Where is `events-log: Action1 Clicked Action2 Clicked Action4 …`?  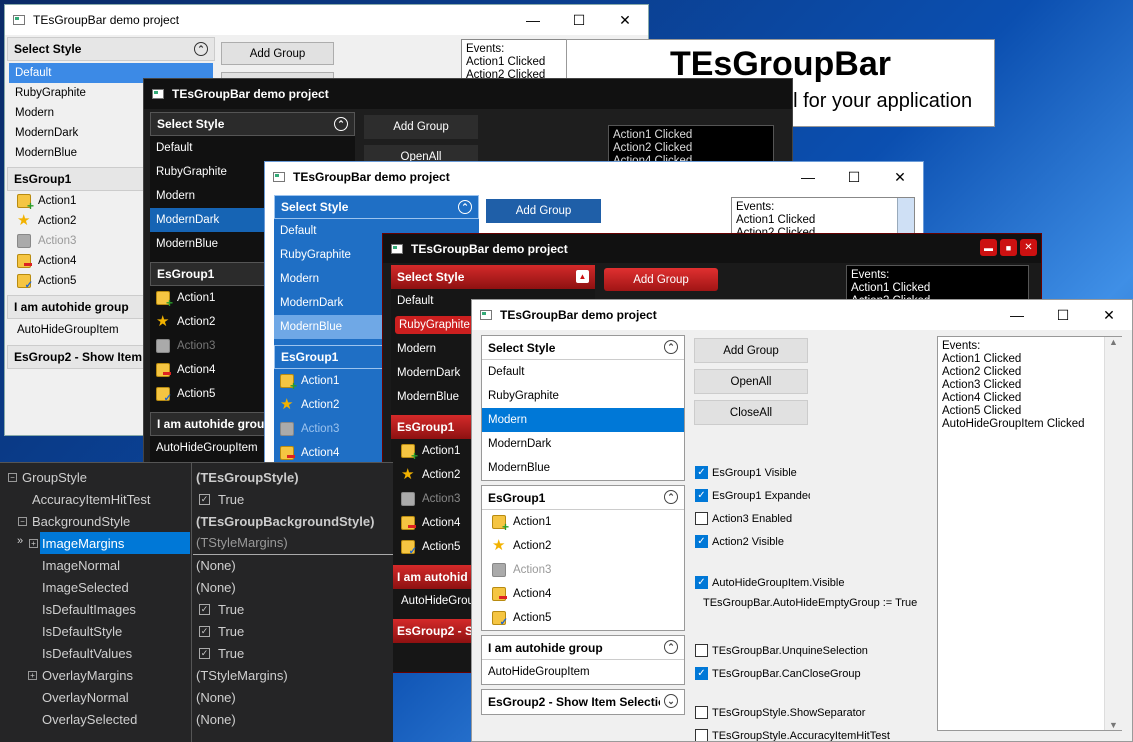
events-log: Action1 Clicked Action2 Clicked Action4 … is located at coordinates (691, 145).